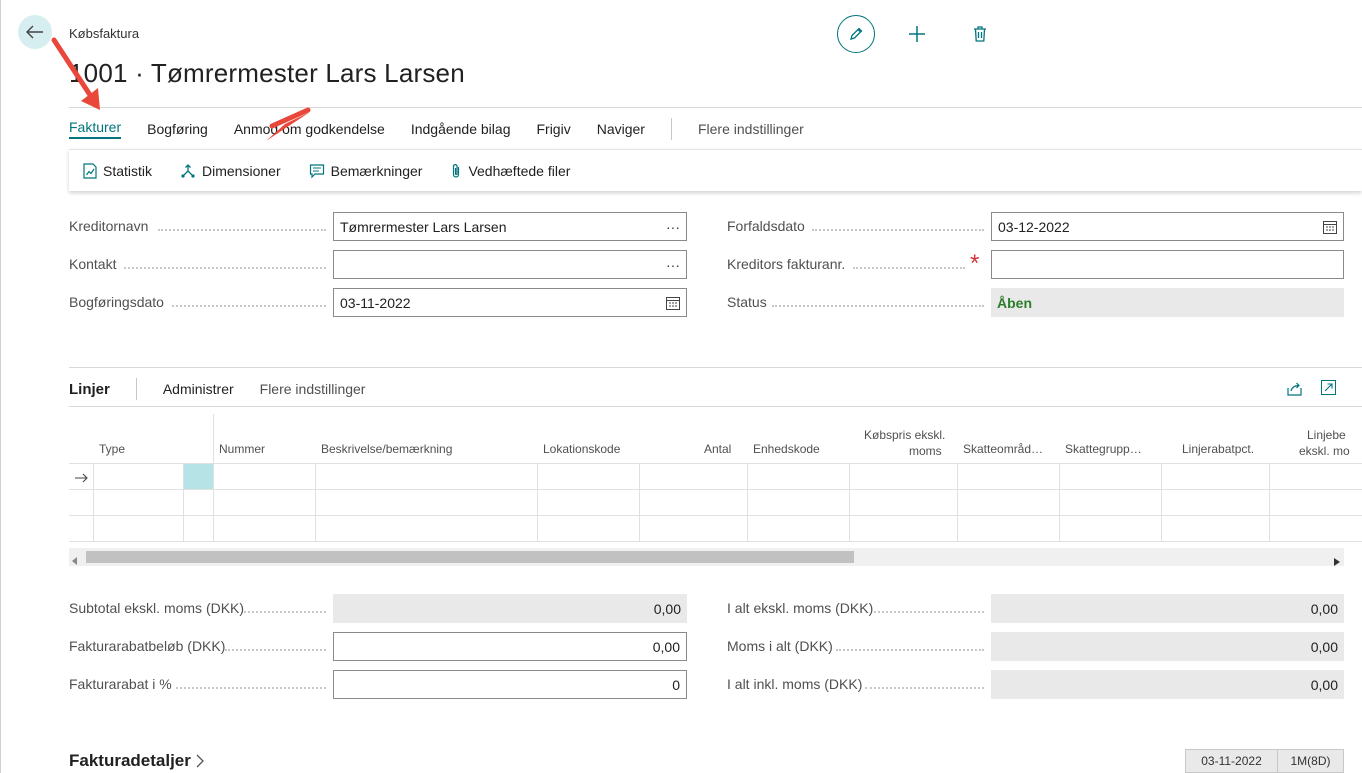 The image size is (1362, 773). I want to click on new-button, so click(917, 34).